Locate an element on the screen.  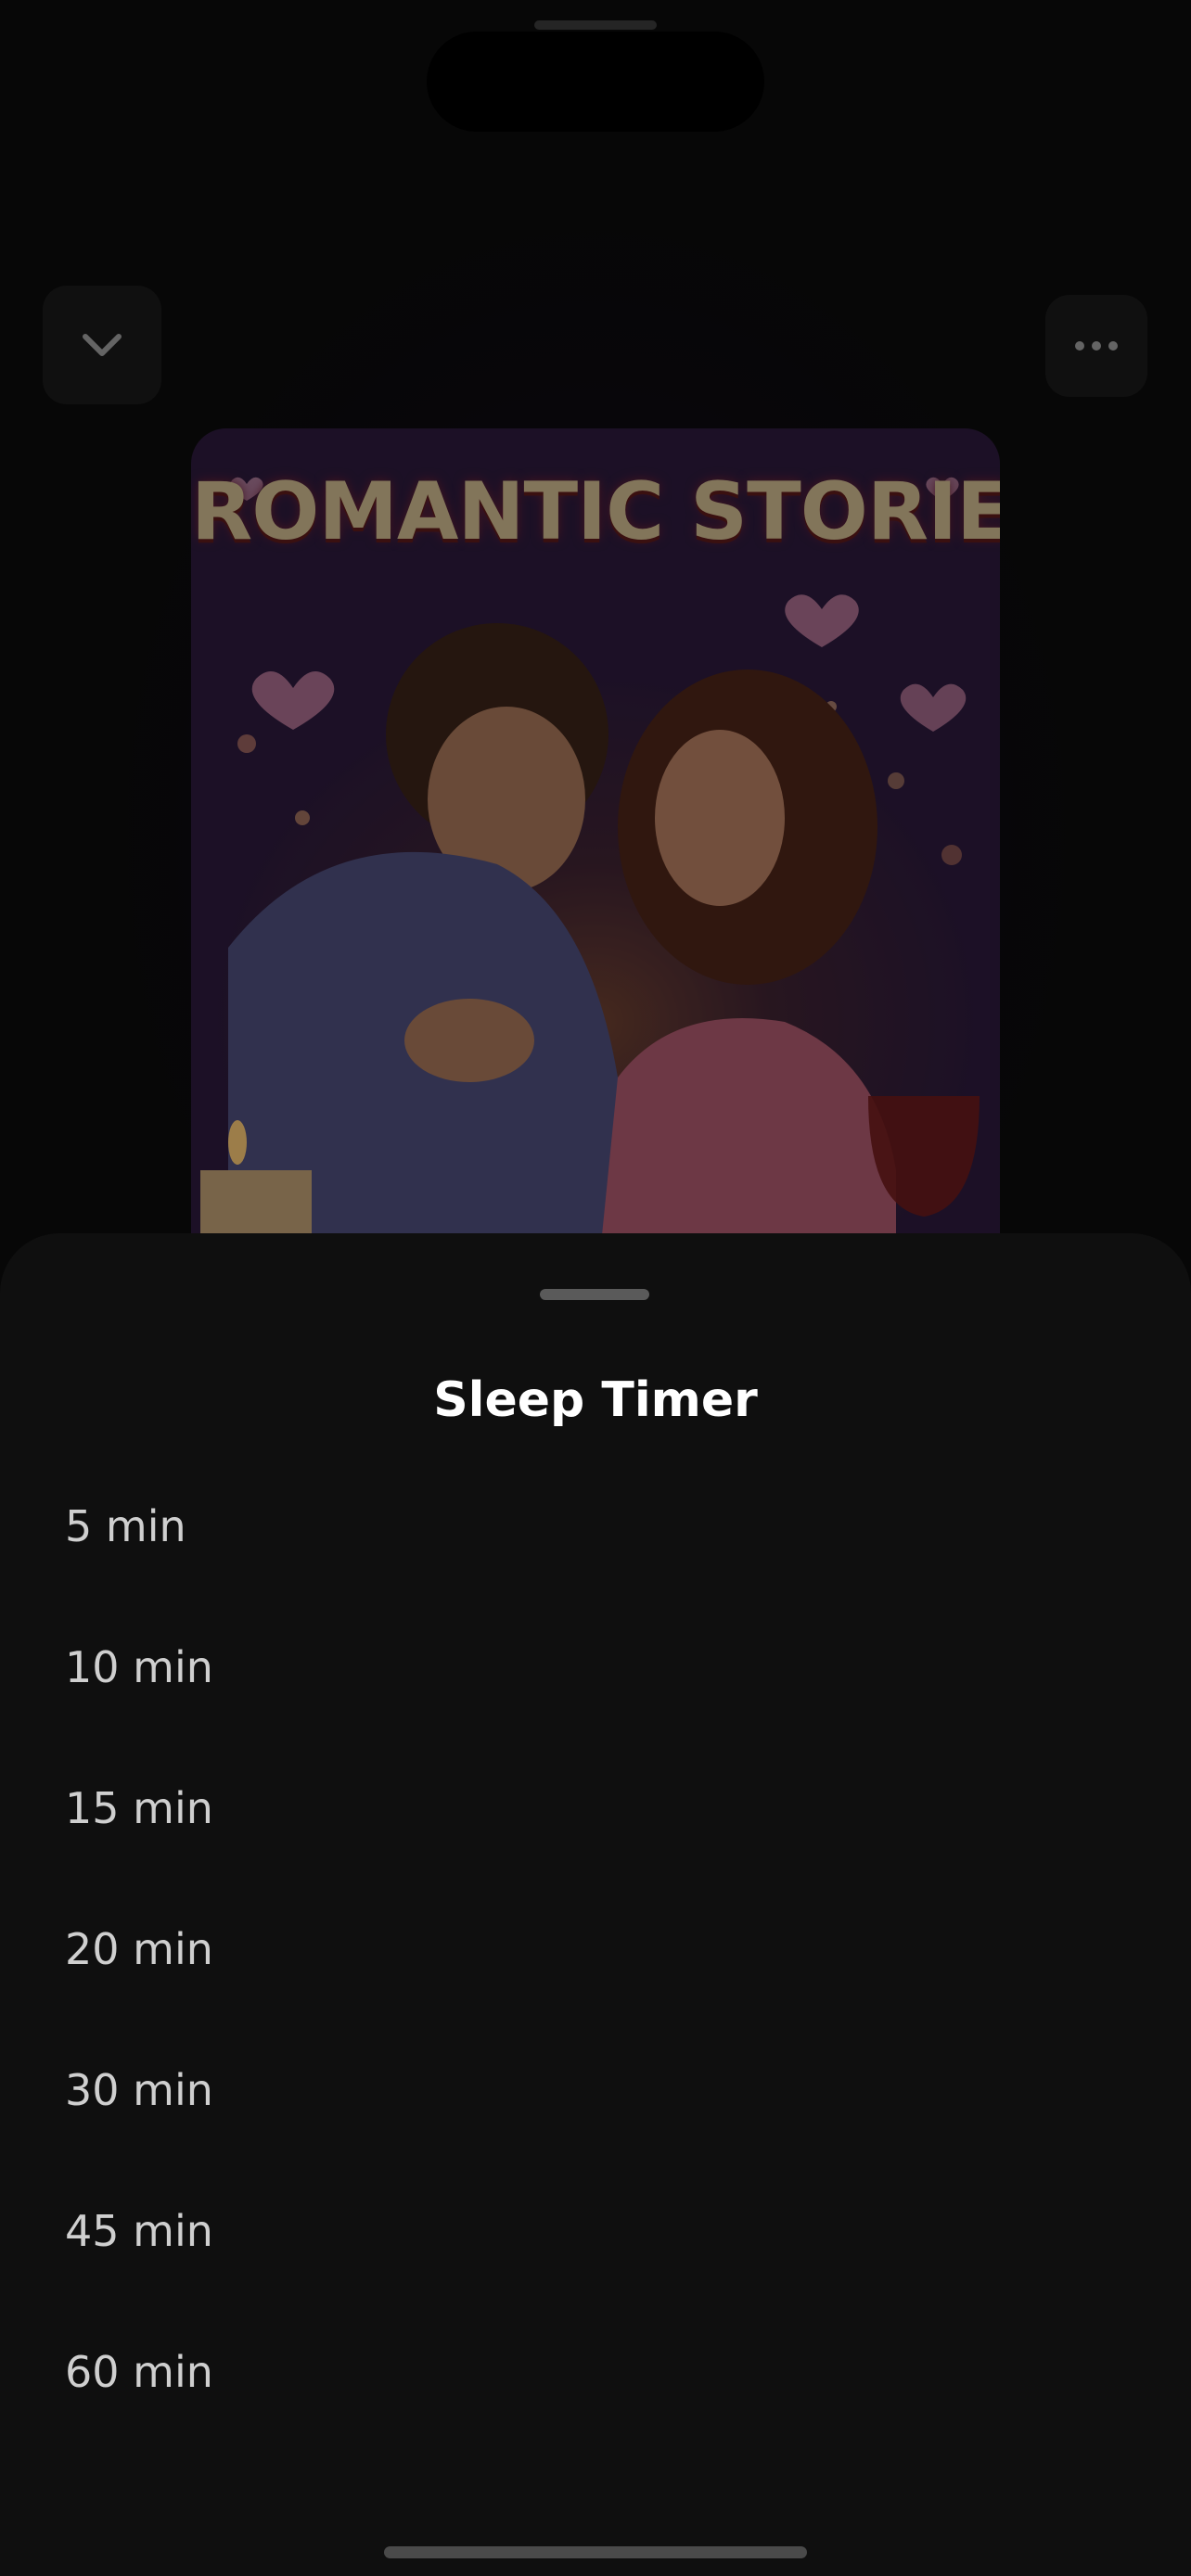
timer-option-20-min: 20 min is located at coordinates (595, 1950).